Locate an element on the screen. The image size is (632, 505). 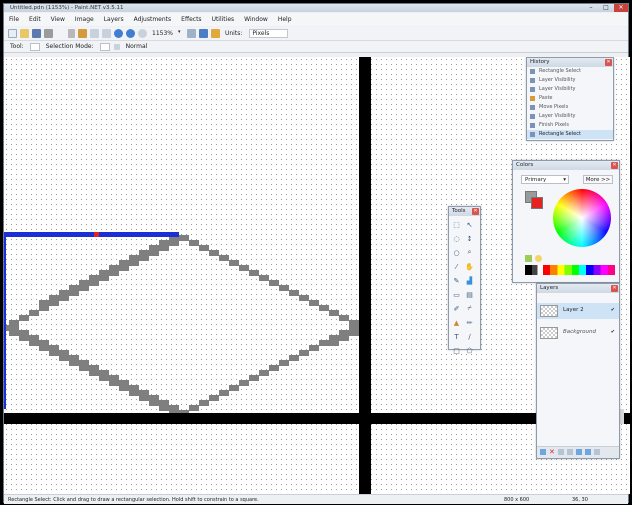
recolor-icon: ✏ is located at coordinates (469, 322).